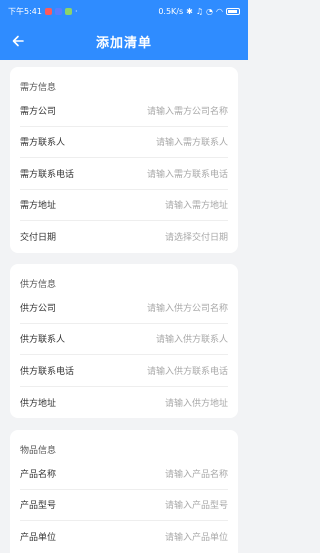 The image size is (320, 553). Describe the element at coordinates (219, 11) in the screenshot. I see `wifi-icon: ◠` at that location.